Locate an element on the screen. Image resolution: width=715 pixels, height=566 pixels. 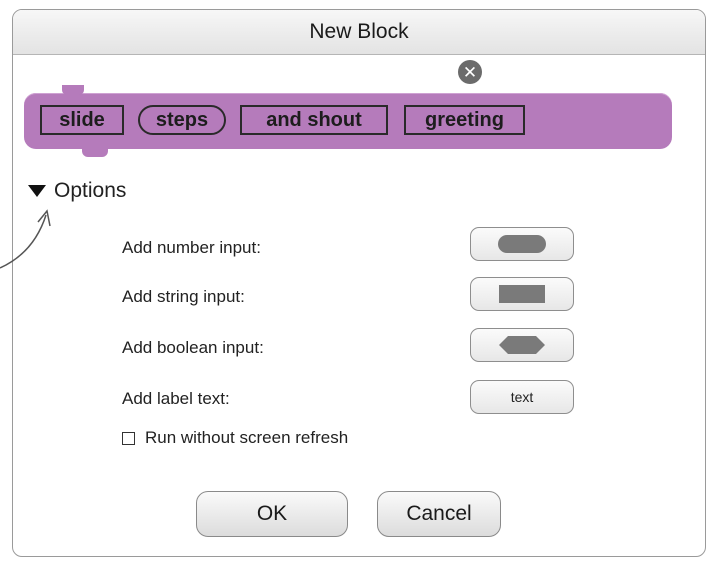
dialog-title: New Block is located at coordinates (359, 31).